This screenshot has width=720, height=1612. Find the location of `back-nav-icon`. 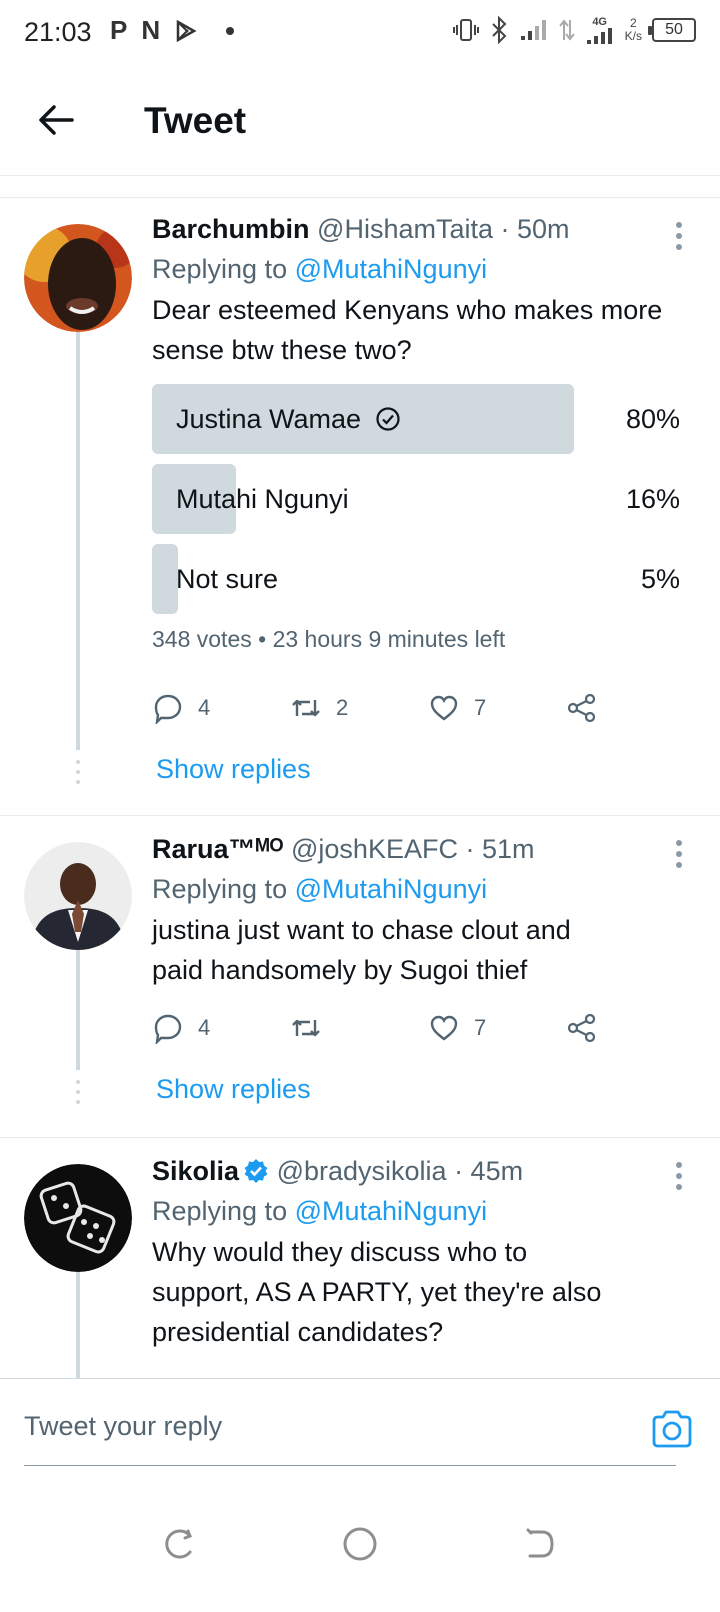

back-nav-icon is located at coordinates (540, 1544).